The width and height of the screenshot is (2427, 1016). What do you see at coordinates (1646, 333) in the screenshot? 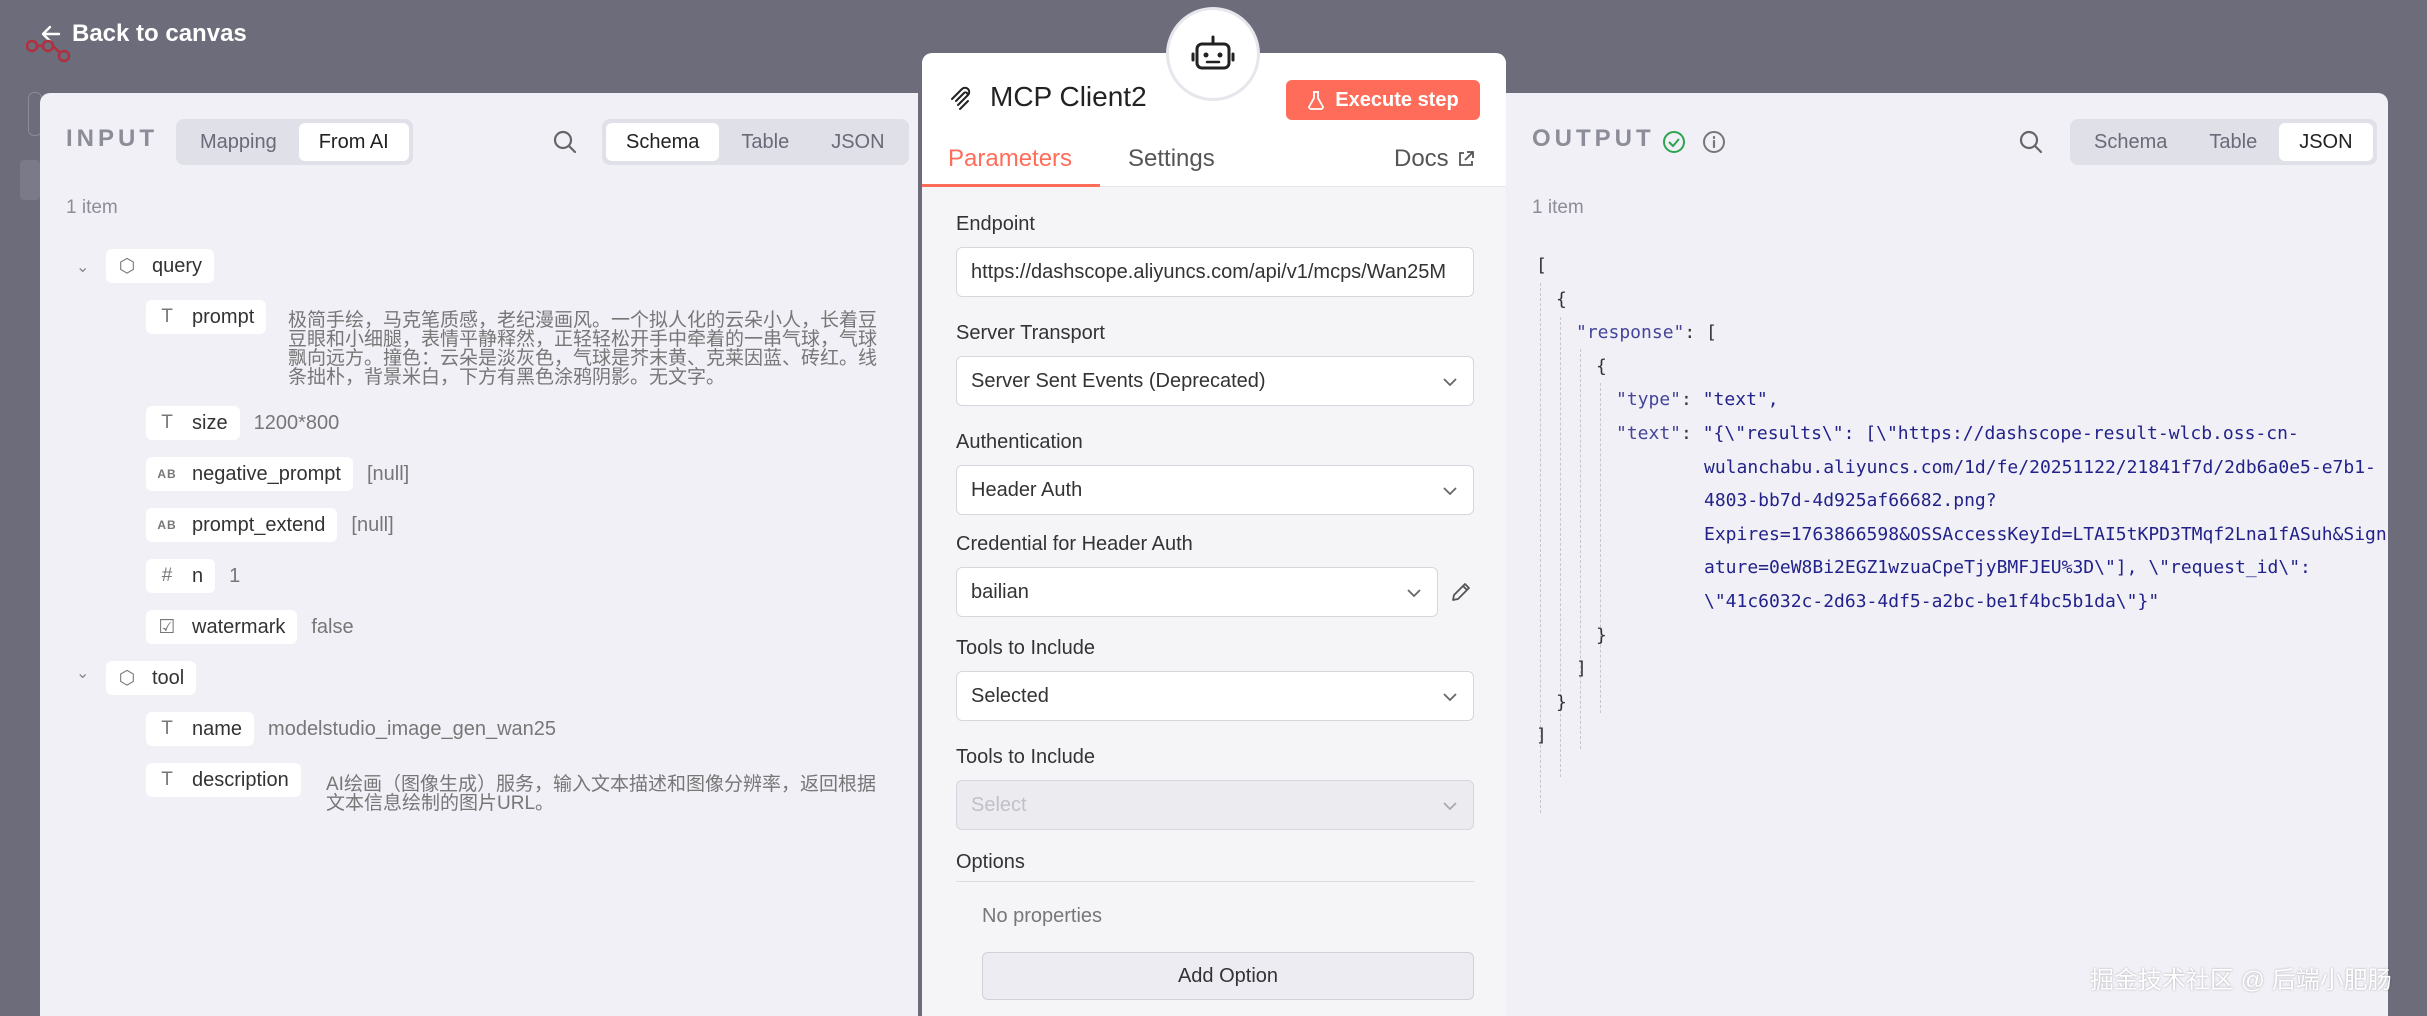
I see `json-line: "response": [` at bounding box center [1646, 333].